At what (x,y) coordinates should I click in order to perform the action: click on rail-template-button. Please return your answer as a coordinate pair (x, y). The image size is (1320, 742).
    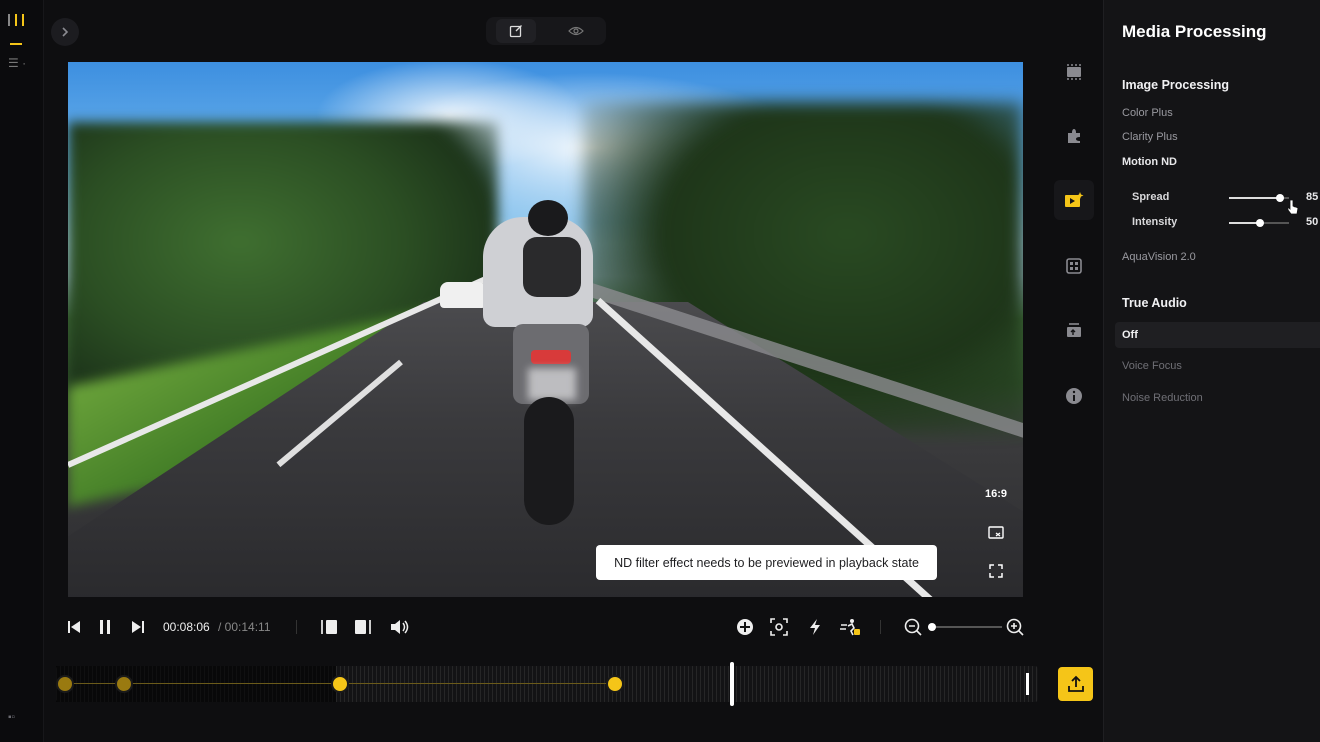
    Looking at the image, I should click on (1074, 266).